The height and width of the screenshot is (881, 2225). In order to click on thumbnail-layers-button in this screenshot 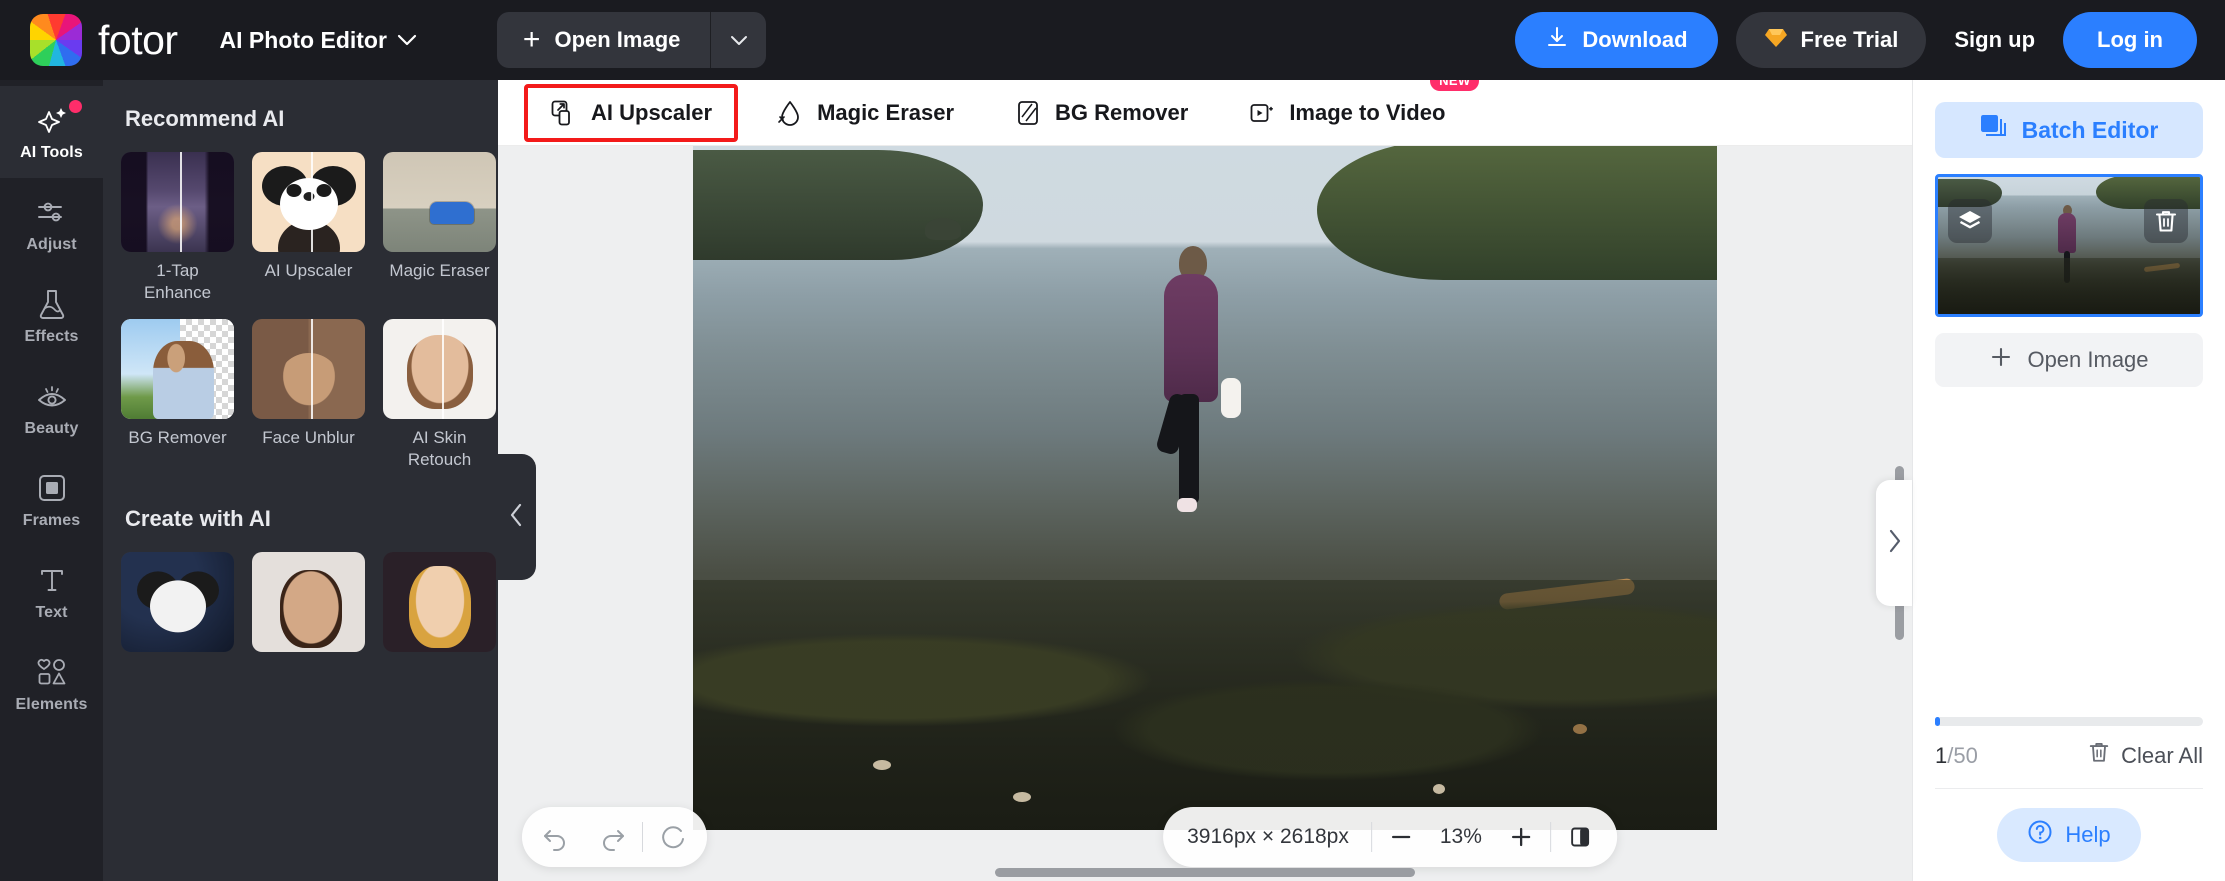, I will do `click(1970, 221)`.